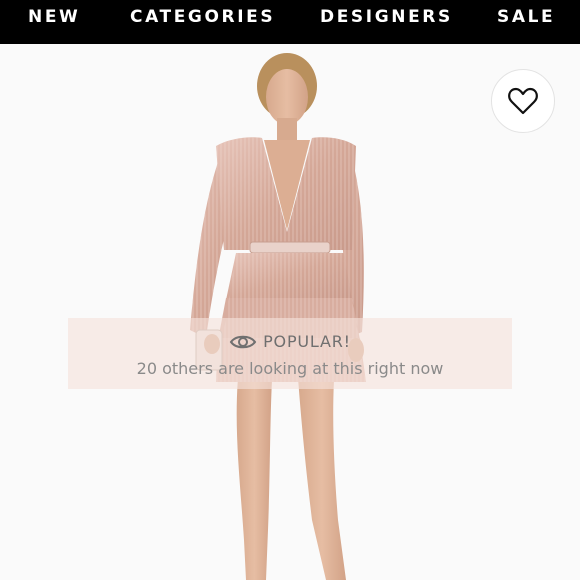 The width and height of the screenshot is (580, 580). I want to click on nav-sale-link: SALE, so click(526, 17).